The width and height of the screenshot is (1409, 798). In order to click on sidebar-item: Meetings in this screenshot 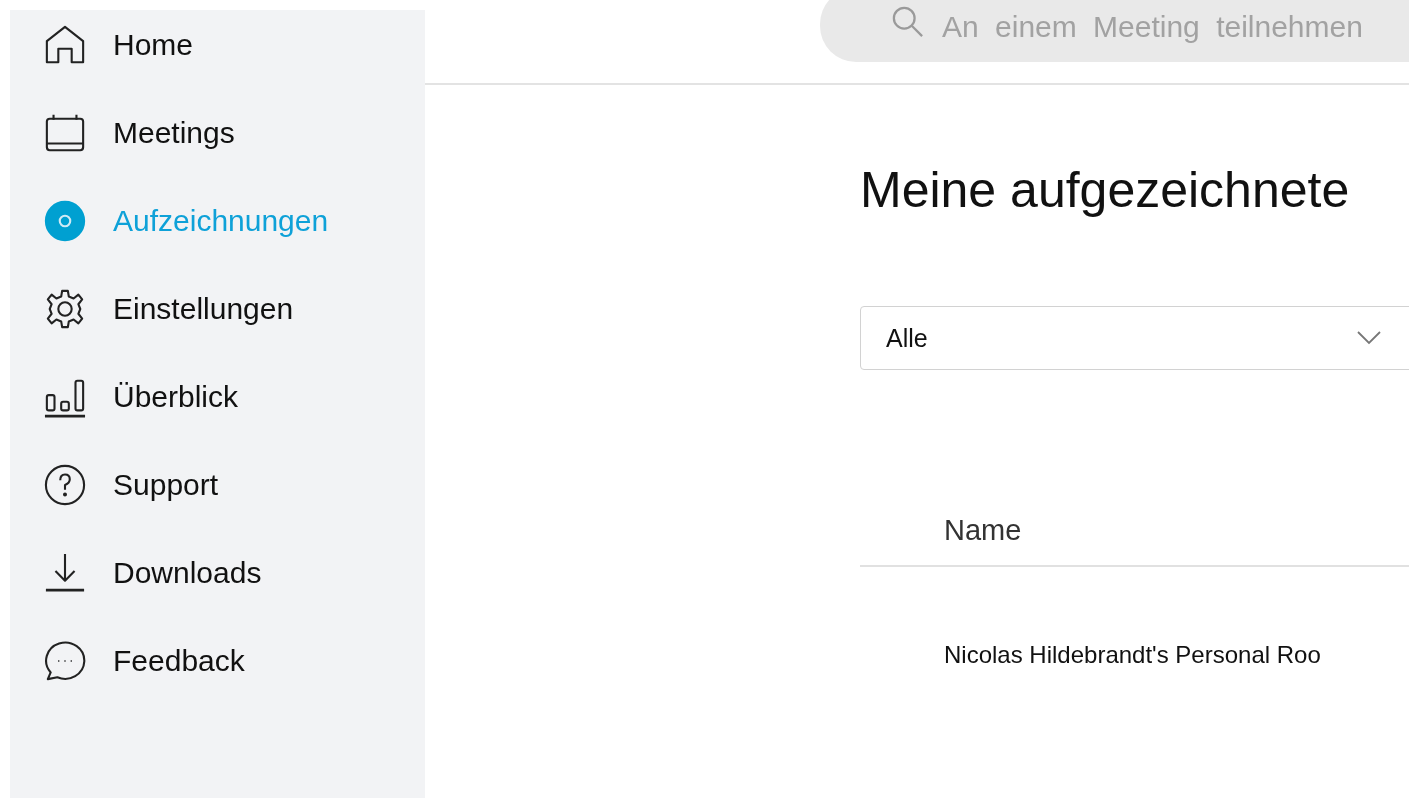, I will do `click(217, 133)`.